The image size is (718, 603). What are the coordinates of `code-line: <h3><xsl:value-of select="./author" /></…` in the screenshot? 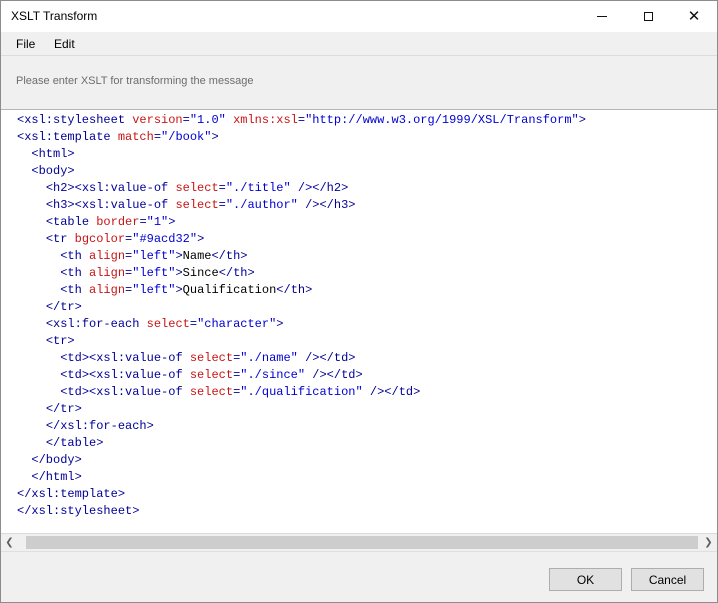 It's located at (301, 205).